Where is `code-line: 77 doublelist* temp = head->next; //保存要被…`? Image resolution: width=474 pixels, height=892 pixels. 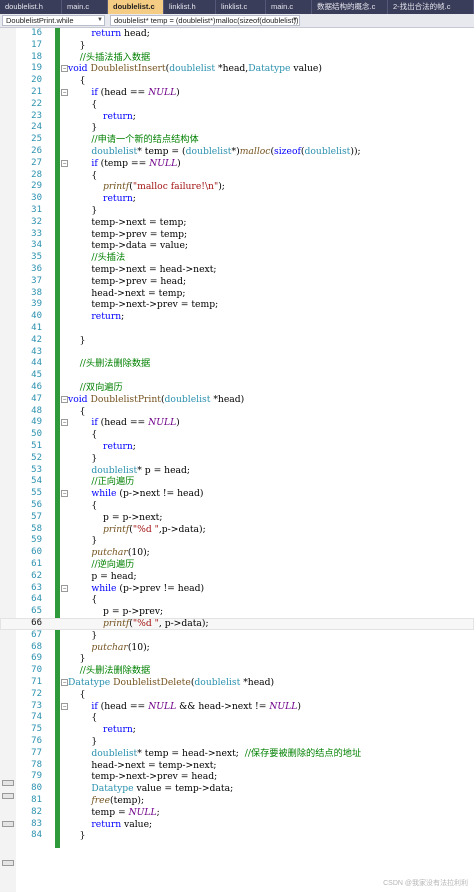 code-line: 77 doublelist* temp = head->next; //保存要被… is located at coordinates (237, 754).